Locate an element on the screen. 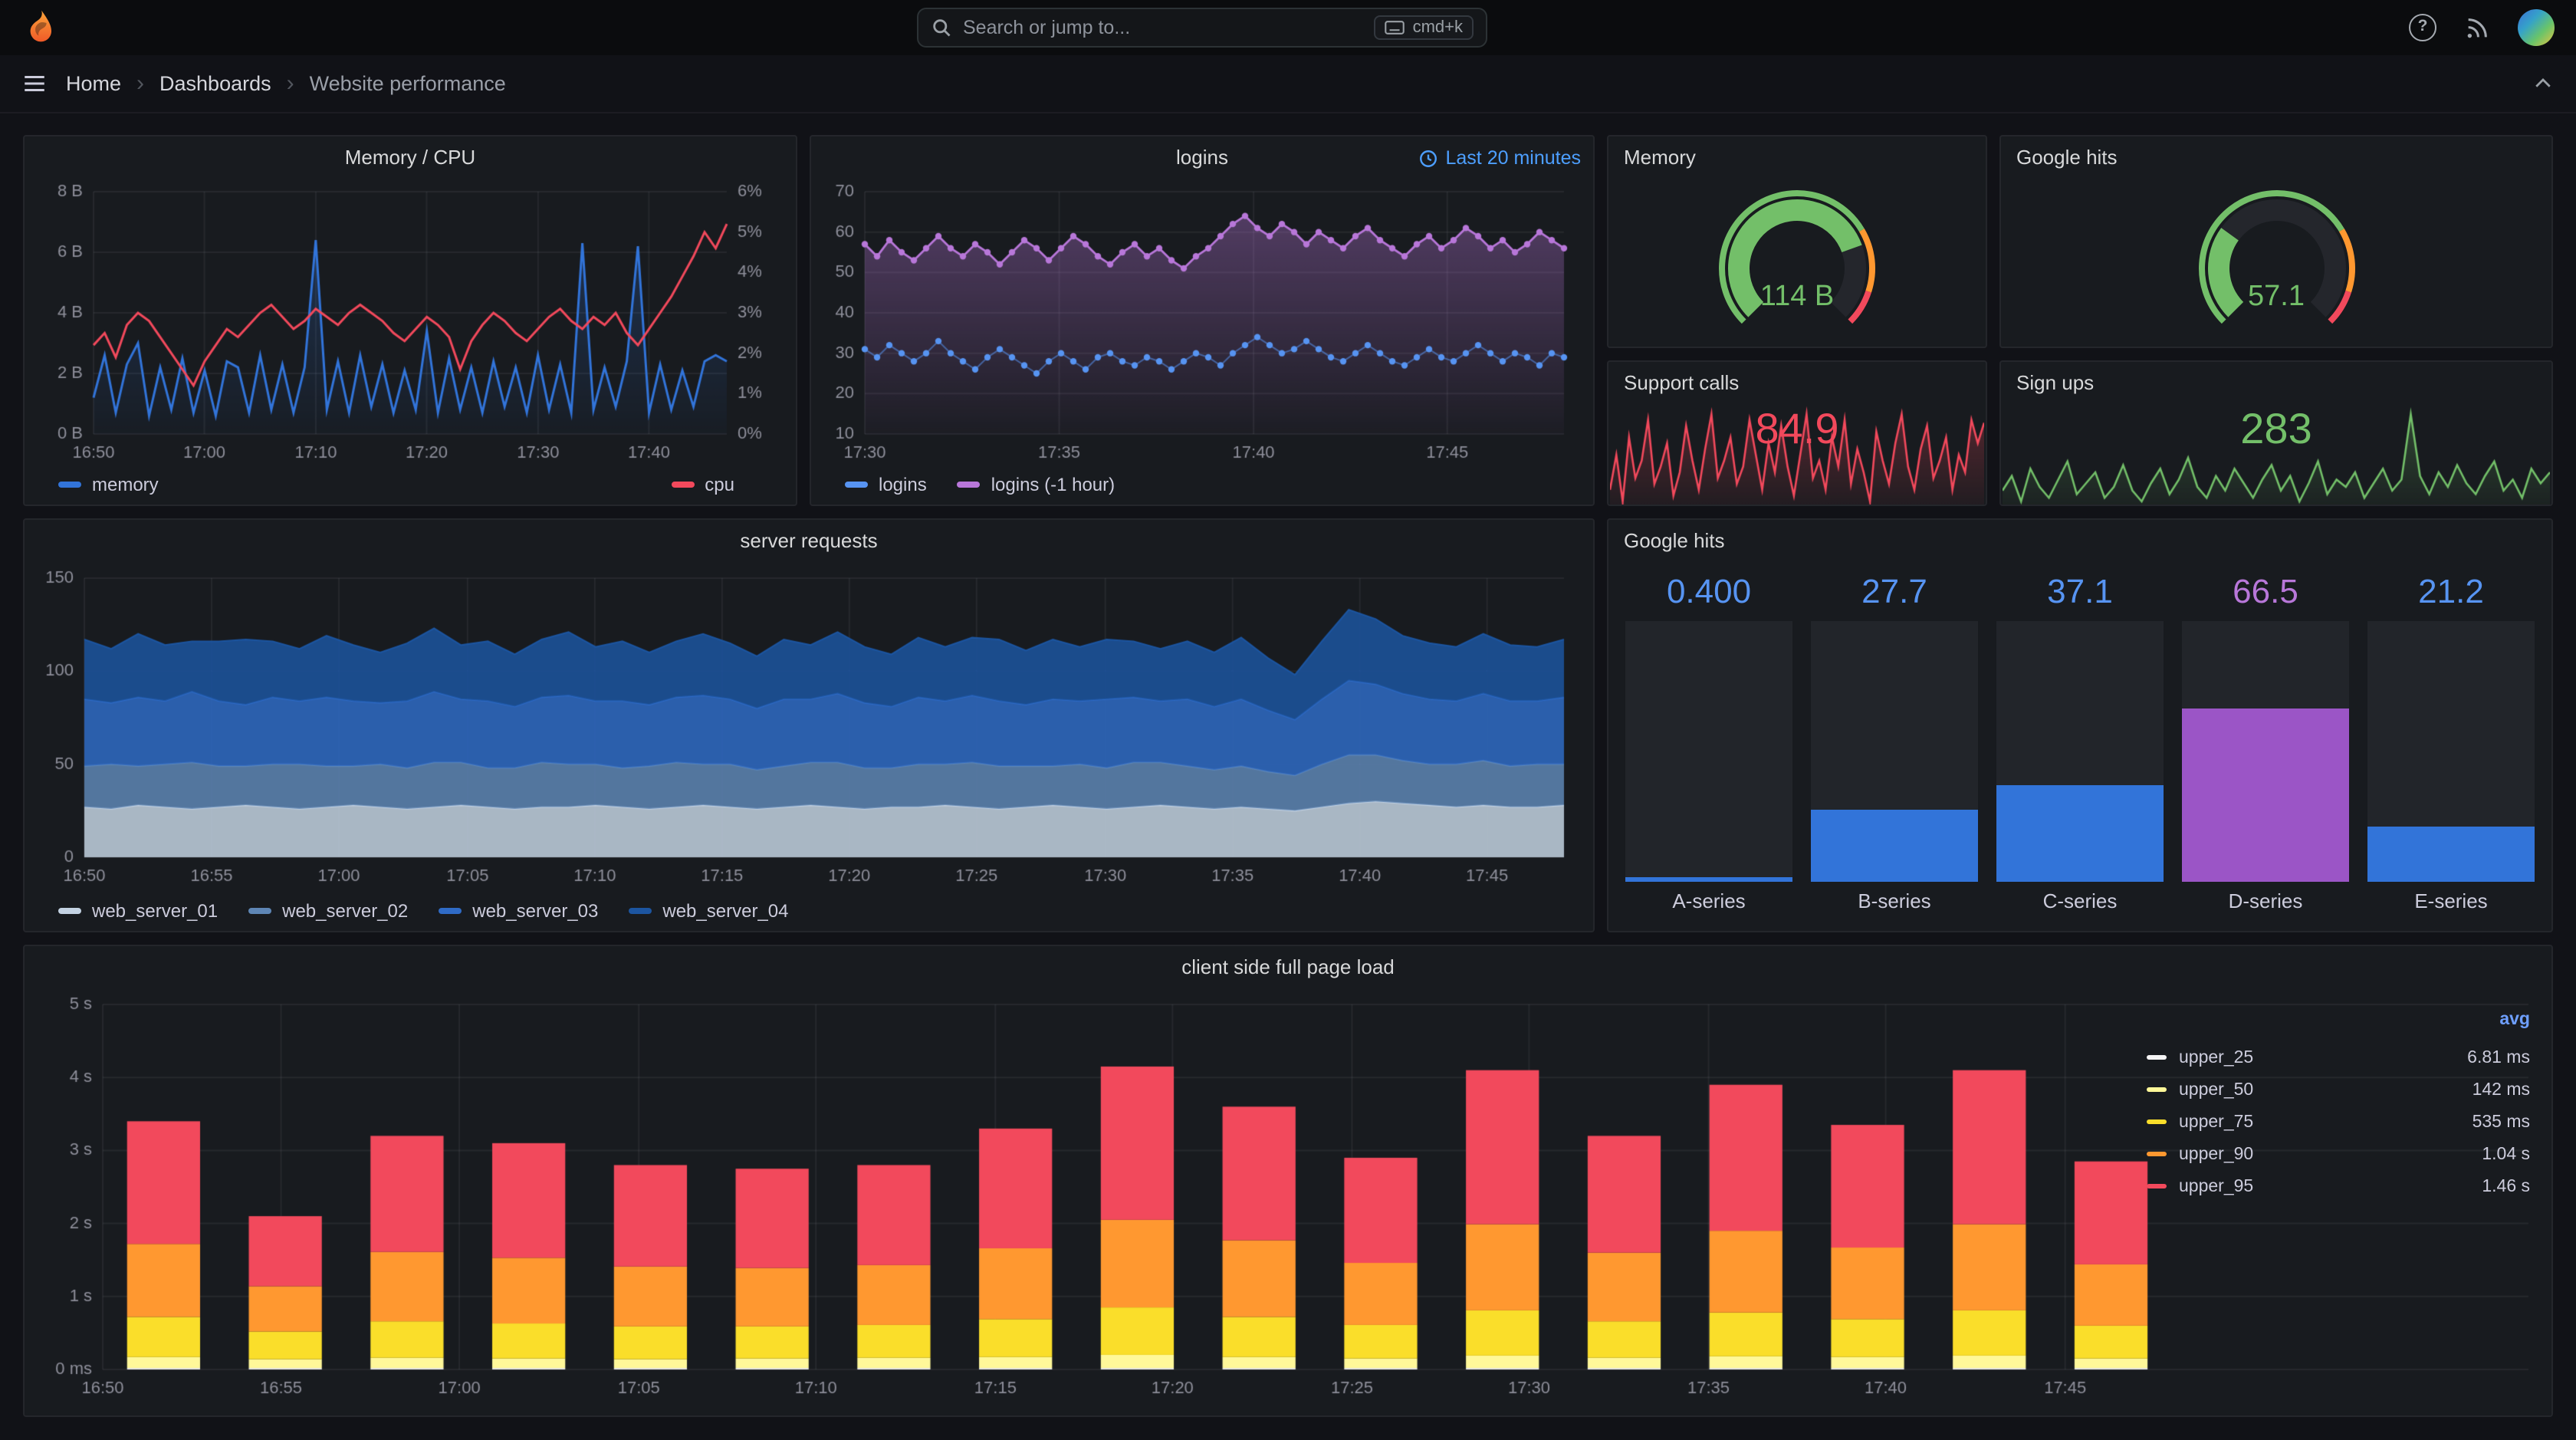  grafana-flame-icon is located at coordinates (41, 26).